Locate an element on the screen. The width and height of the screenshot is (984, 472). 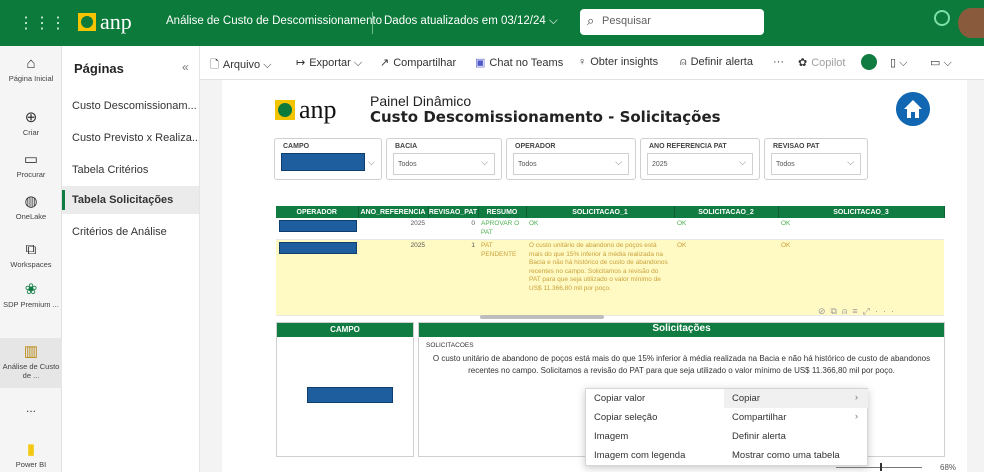
rail-home: ⌂ Página Inicial is located at coordinates (31, 68).